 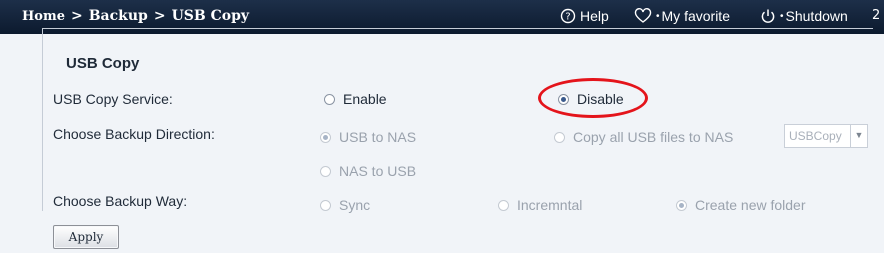 I want to click on way-incremental-radio: Incremntal, so click(x=540, y=205).